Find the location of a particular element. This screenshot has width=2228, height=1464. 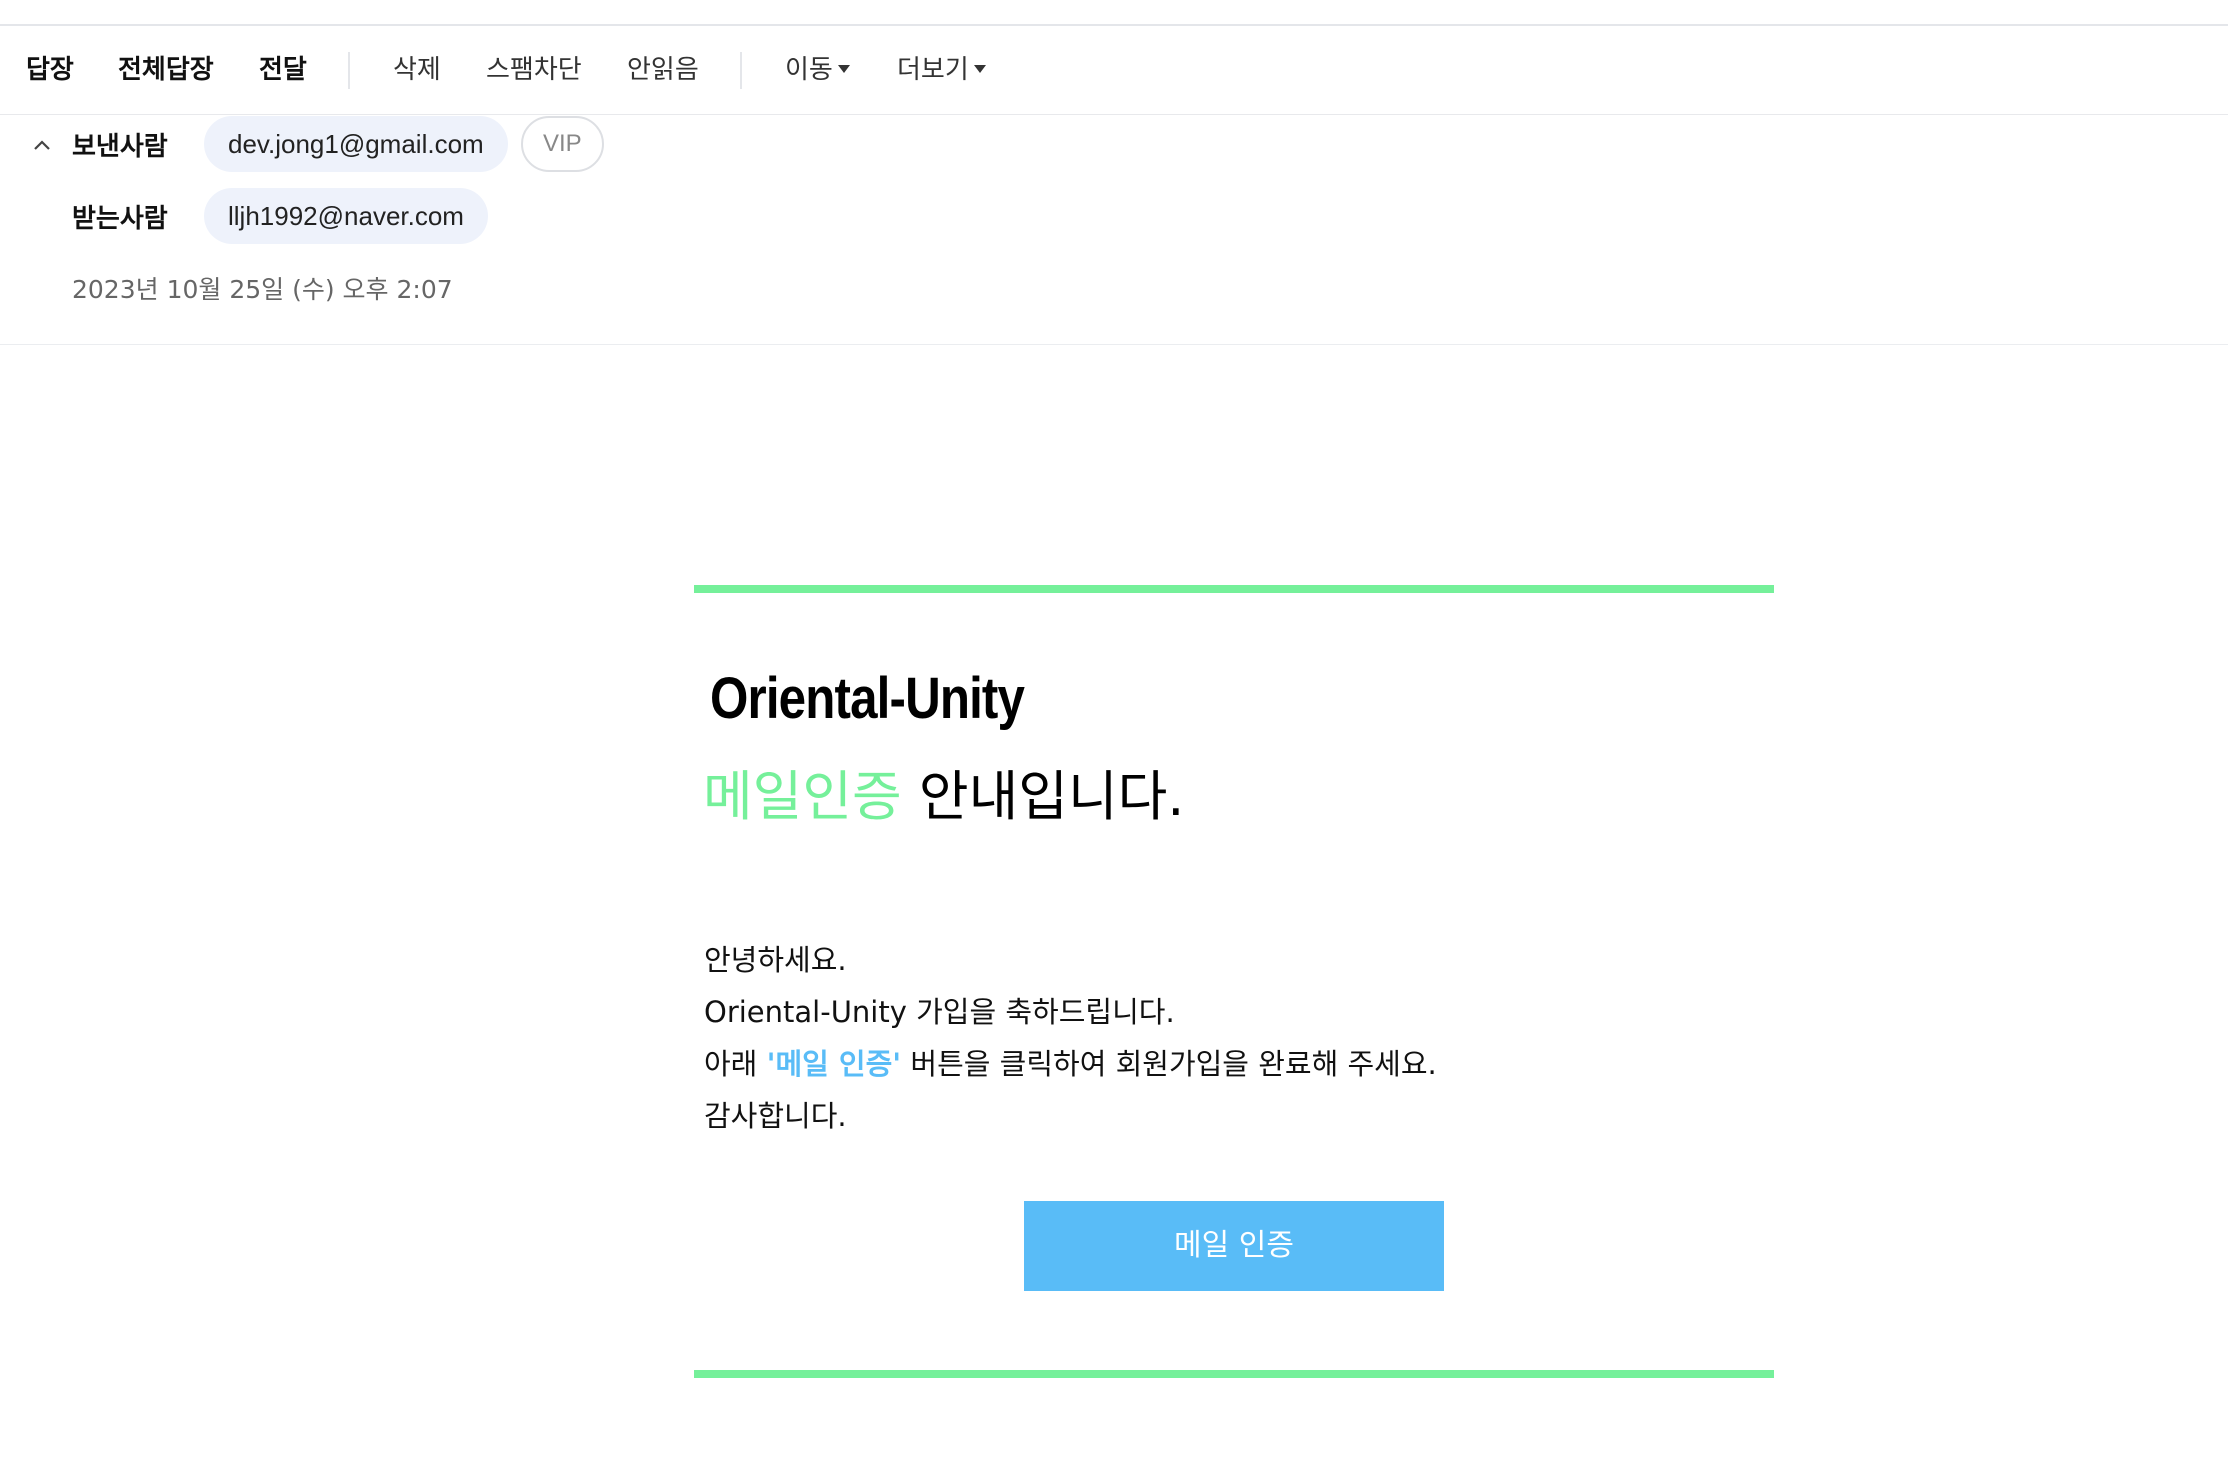

headline: 메일인증 안내입니다. is located at coordinates (943, 791).